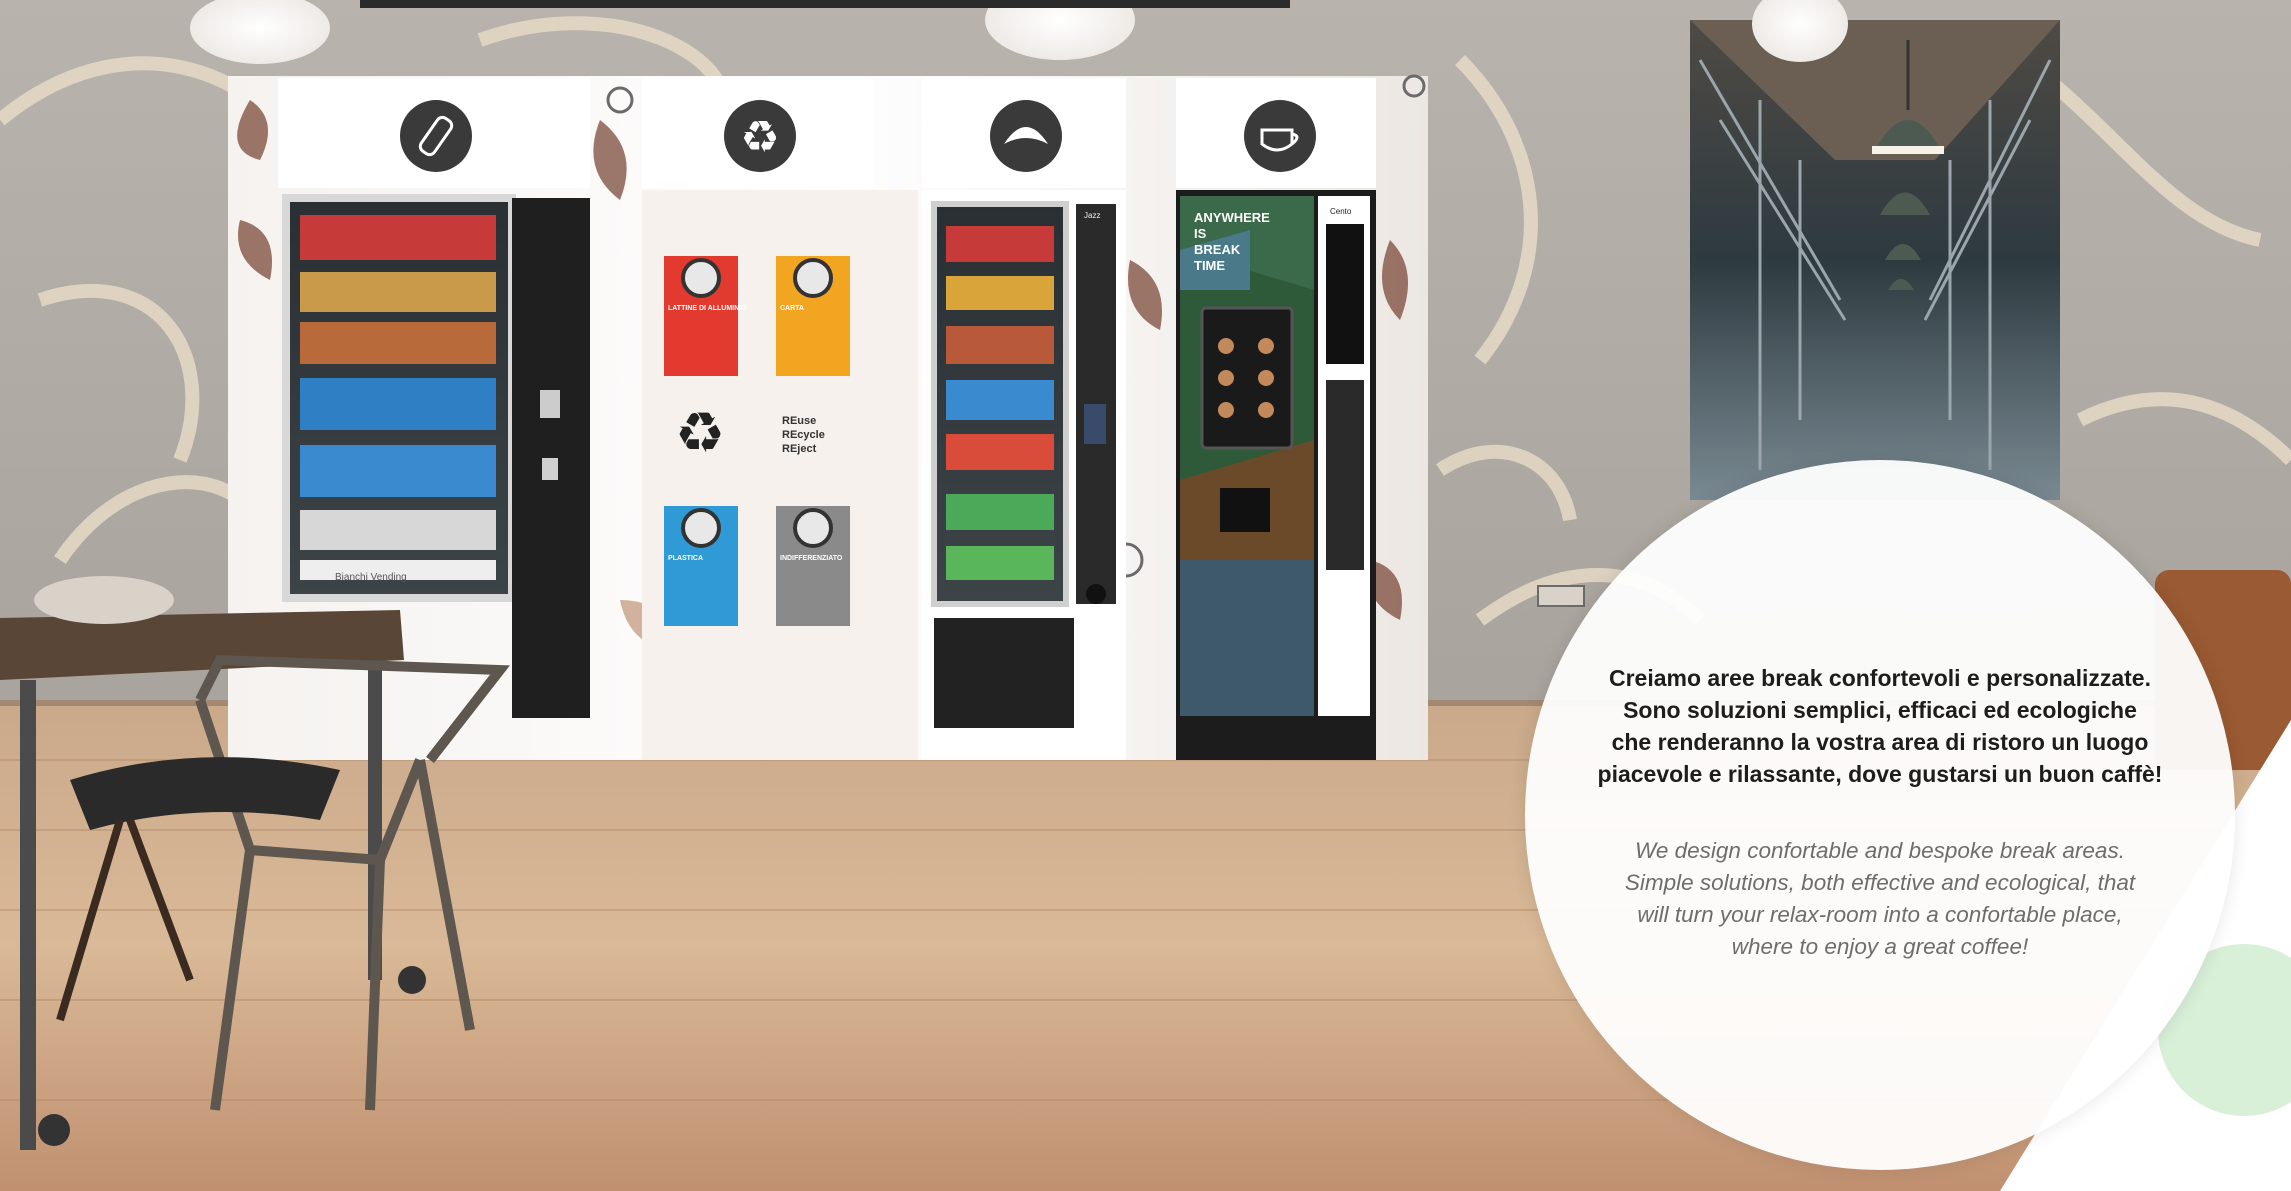 Image resolution: width=2291 pixels, height=1191 pixels. What do you see at coordinates (1096, 594) in the screenshot?
I see `spiral-coin-return` at bounding box center [1096, 594].